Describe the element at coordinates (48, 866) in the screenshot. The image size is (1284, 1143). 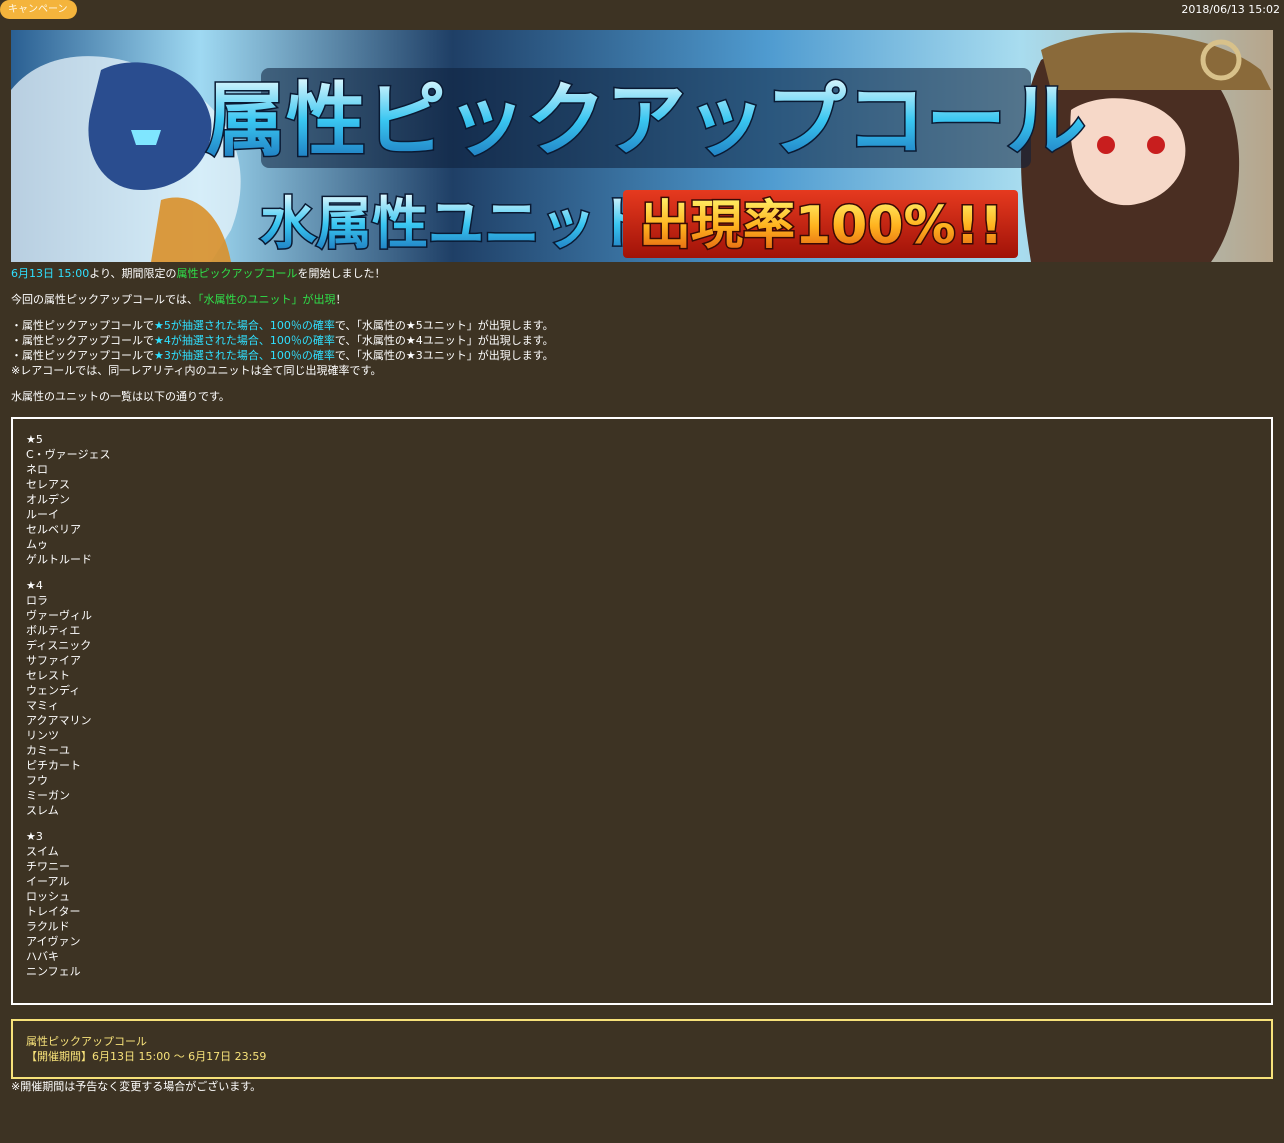
I see `unit-name: チワニー` at that location.